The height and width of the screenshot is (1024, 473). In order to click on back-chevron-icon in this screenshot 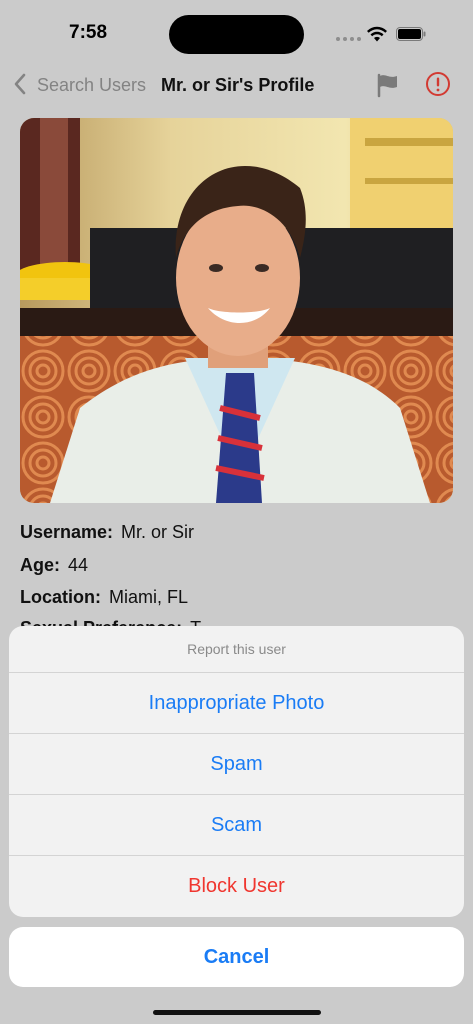, I will do `click(20, 84)`.